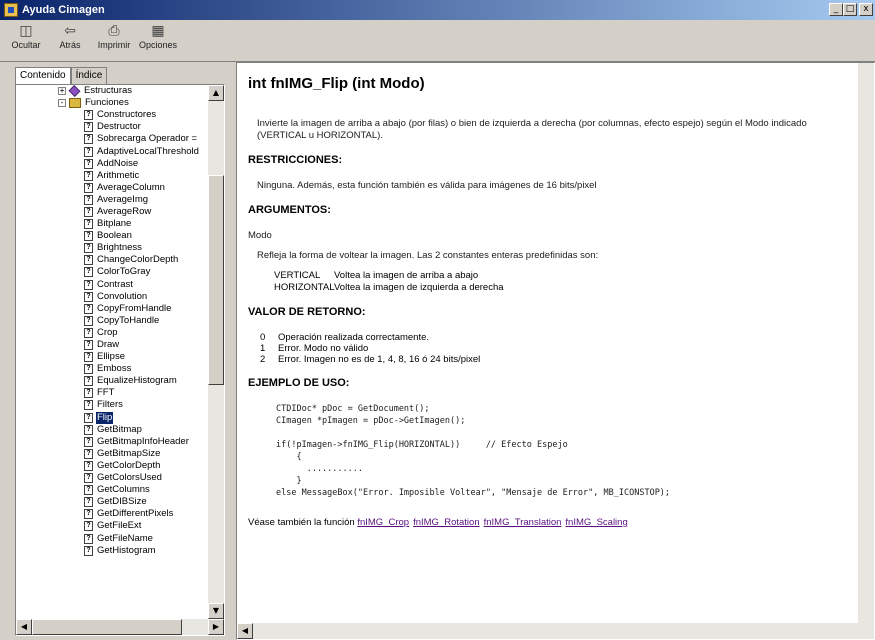 This screenshot has width=875, height=640. I want to click on constant-desc: Voltea la imagen de izquierda a derecha, so click(419, 287).